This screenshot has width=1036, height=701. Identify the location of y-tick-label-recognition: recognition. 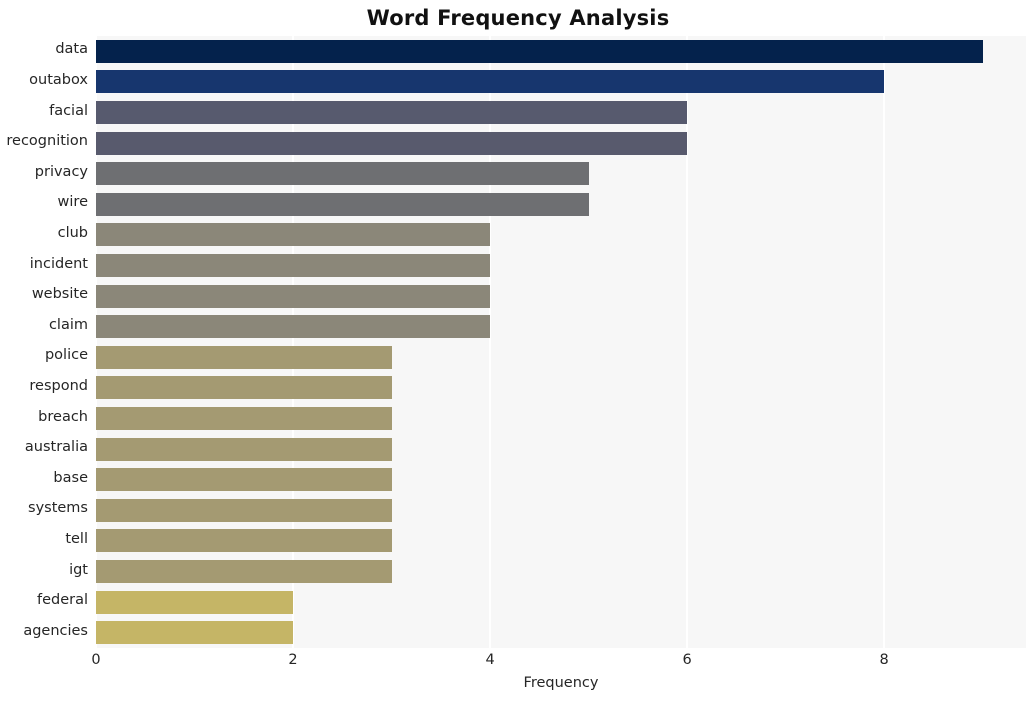
(47, 141).